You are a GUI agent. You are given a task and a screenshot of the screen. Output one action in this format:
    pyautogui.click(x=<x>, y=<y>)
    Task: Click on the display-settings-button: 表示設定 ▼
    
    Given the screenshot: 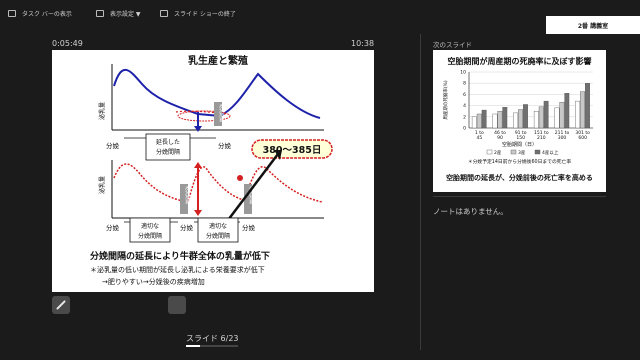 What is the action you would take?
    pyautogui.click(x=118, y=13)
    